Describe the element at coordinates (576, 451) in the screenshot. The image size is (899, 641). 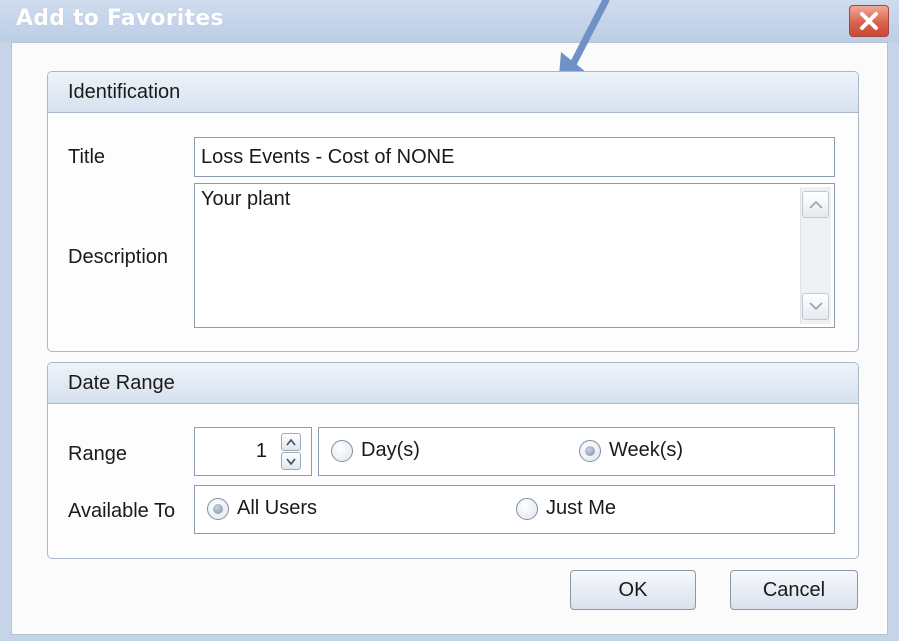
I see `range-unit-group: Day(s) Week(s)` at that location.